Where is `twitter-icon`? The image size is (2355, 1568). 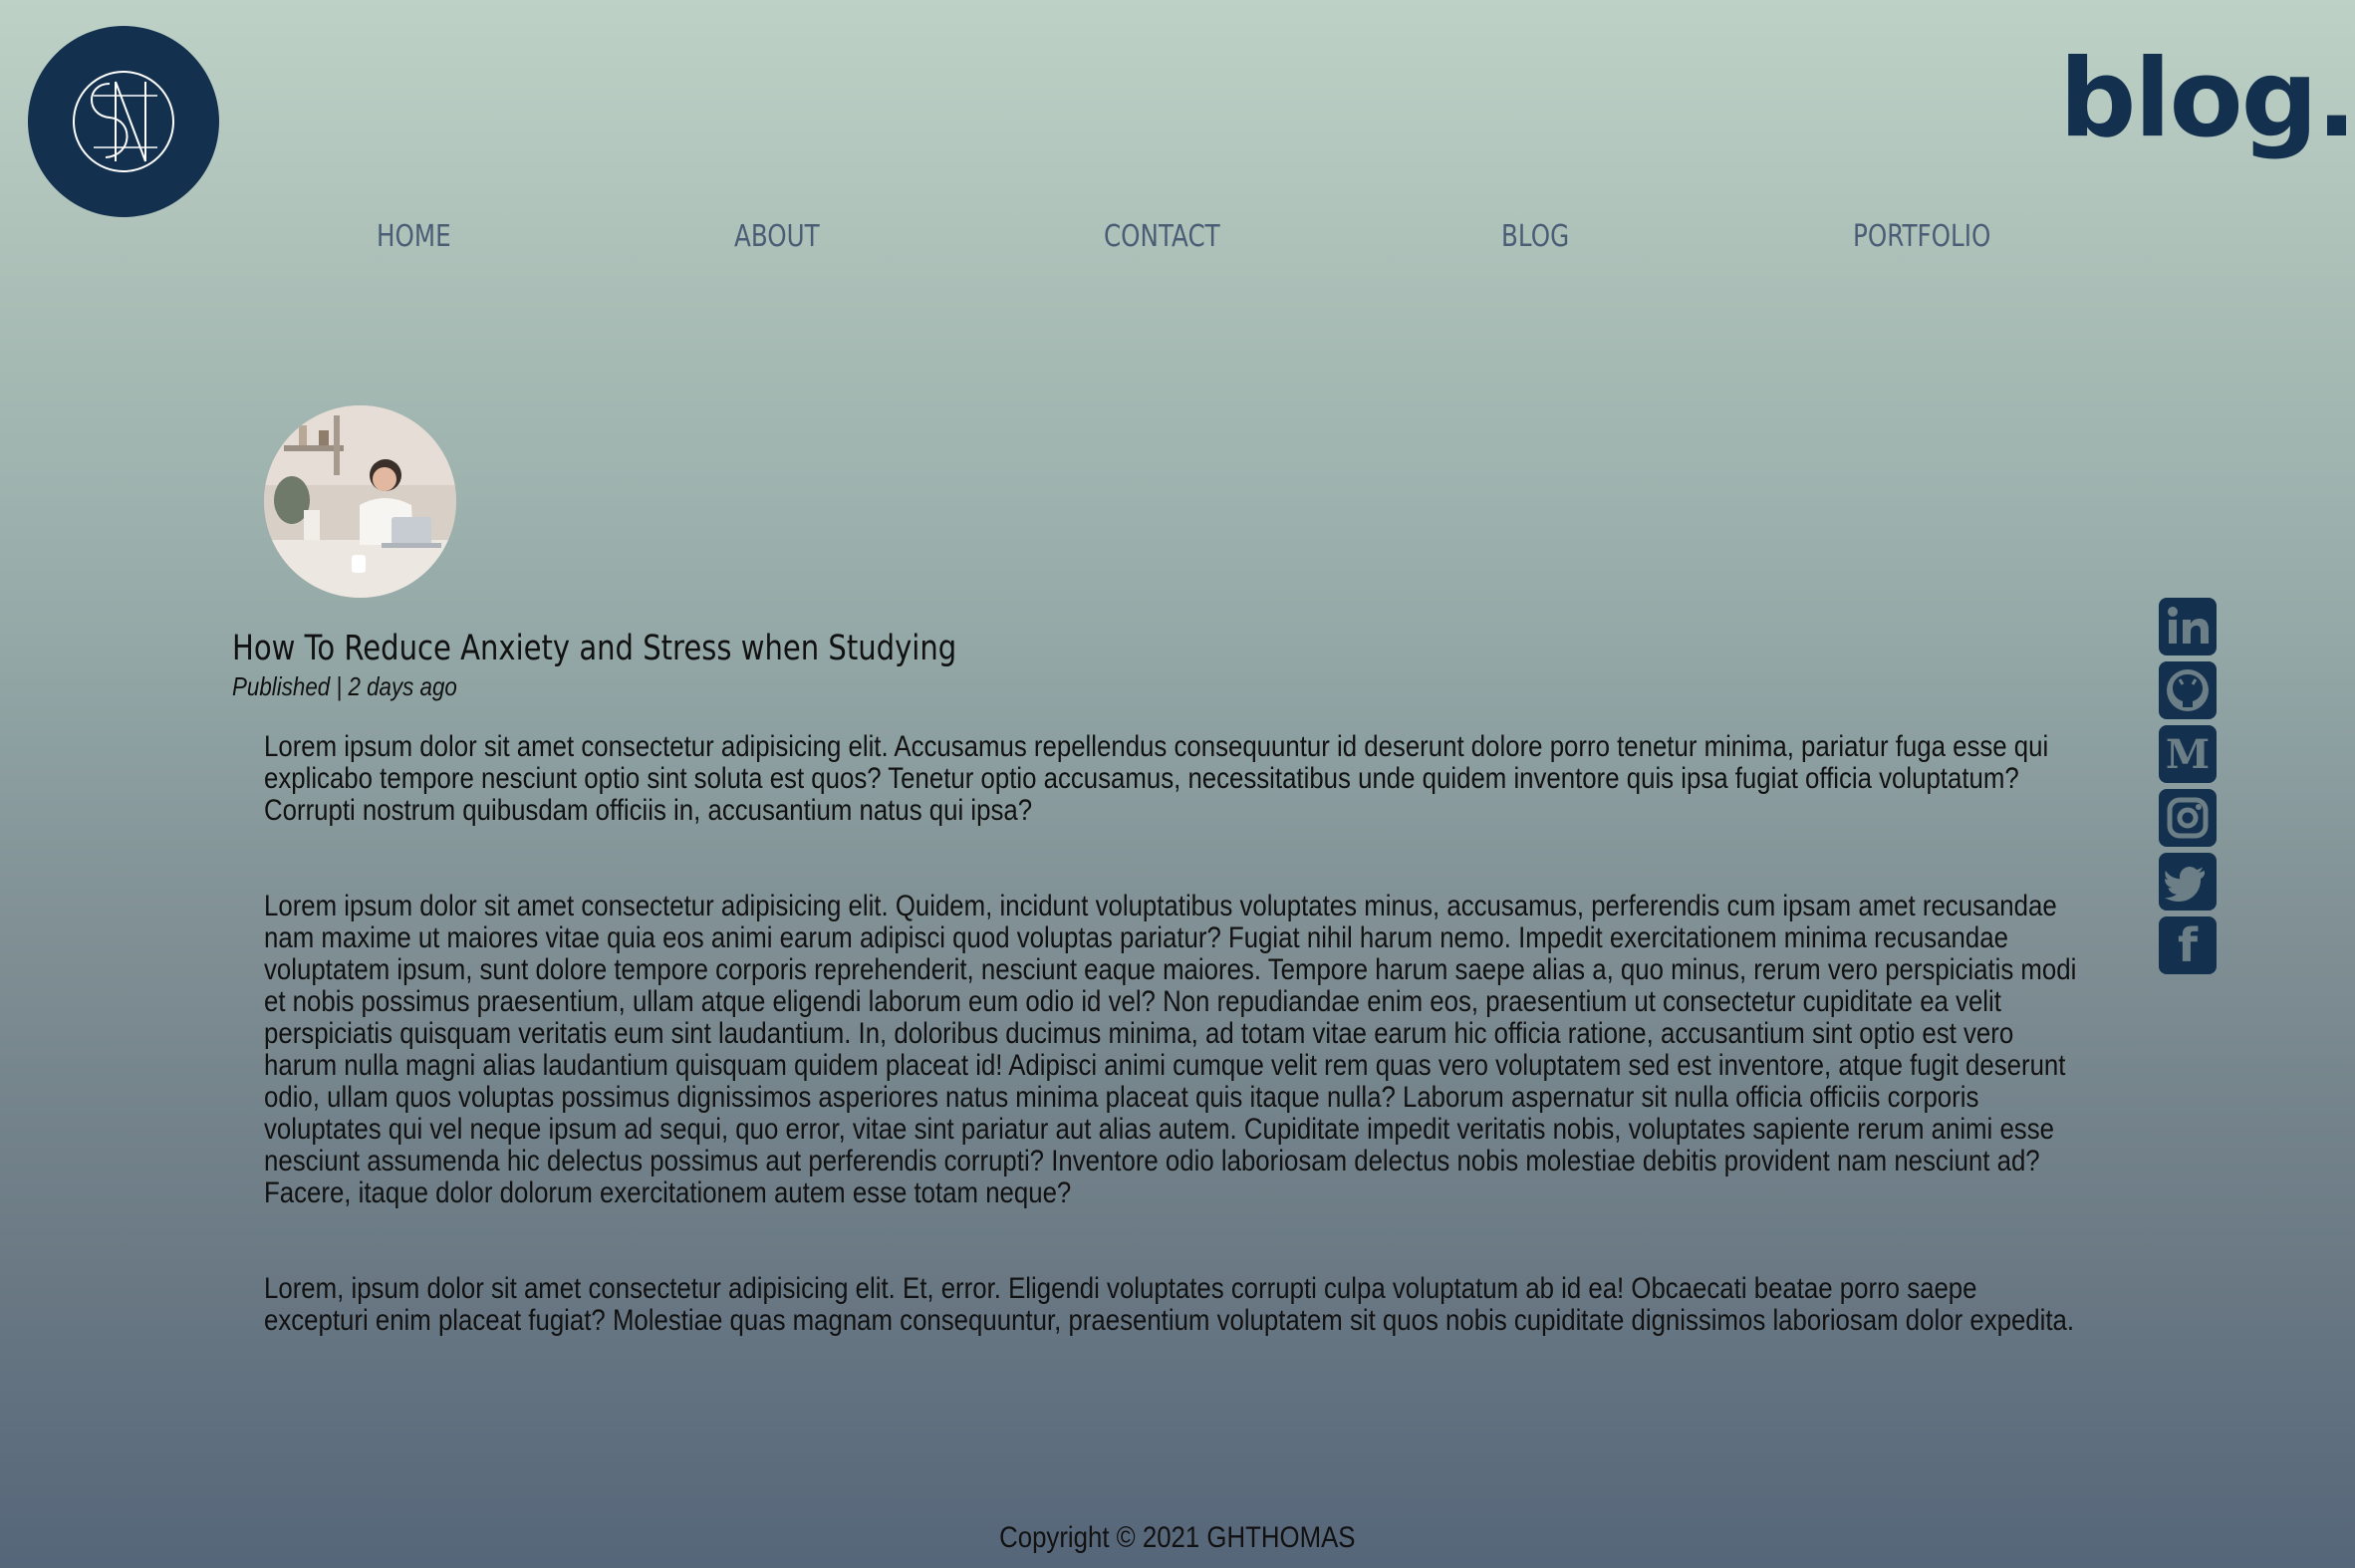
twitter-icon is located at coordinates (2188, 882).